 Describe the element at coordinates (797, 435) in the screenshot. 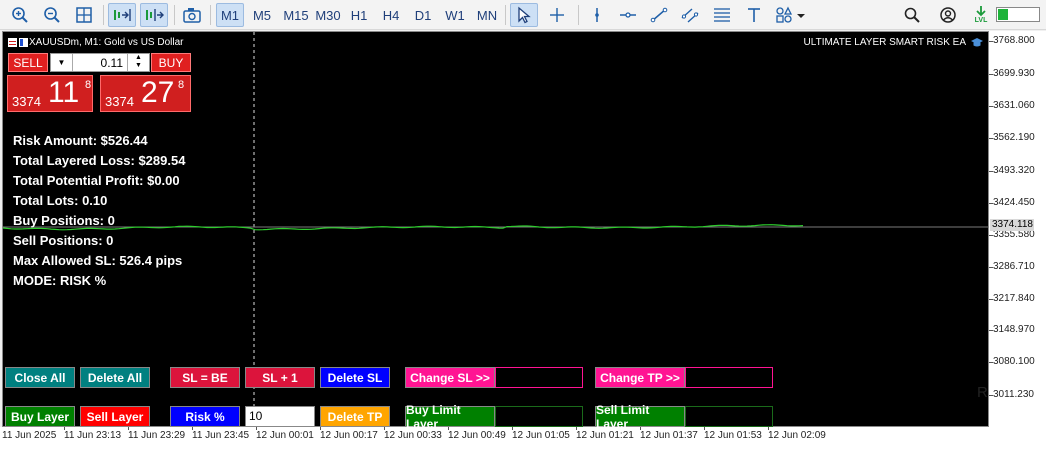

I see `time-label: 12 Jun 02:09` at that location.